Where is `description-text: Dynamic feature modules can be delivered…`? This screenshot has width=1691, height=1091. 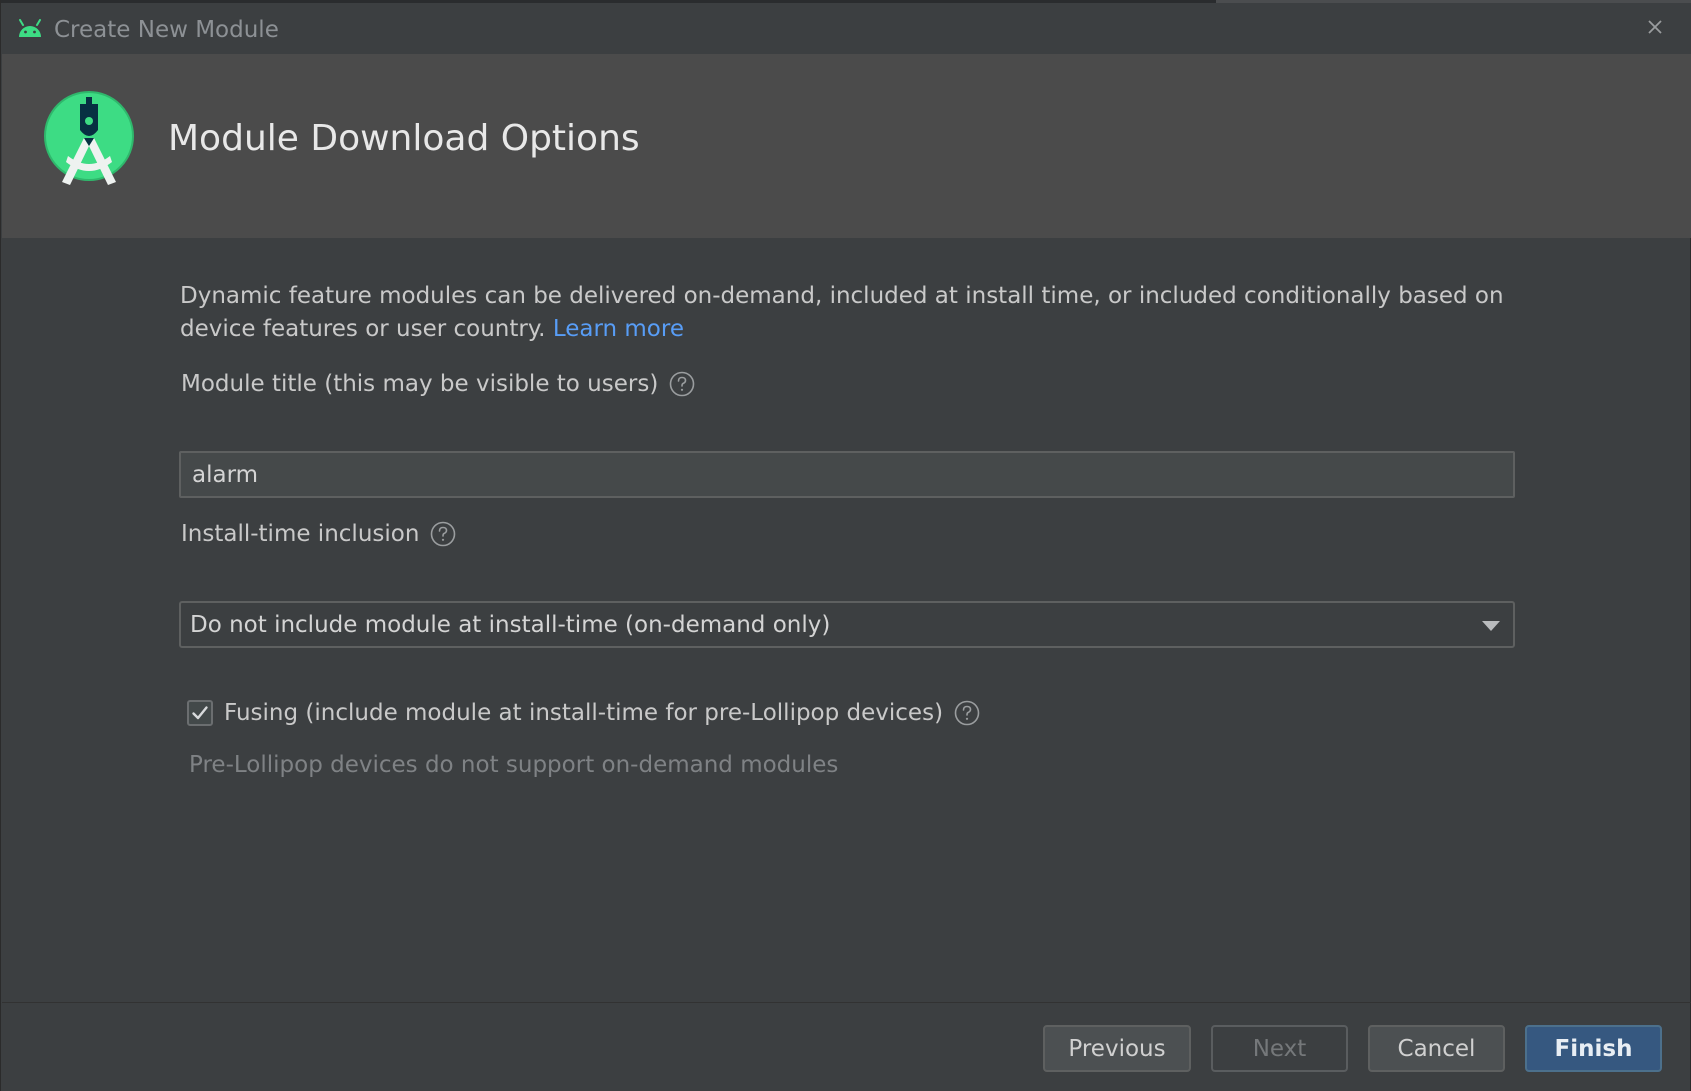 description-text: Dynamic feature modules can be delivered… is located at coordinates (855, 313).